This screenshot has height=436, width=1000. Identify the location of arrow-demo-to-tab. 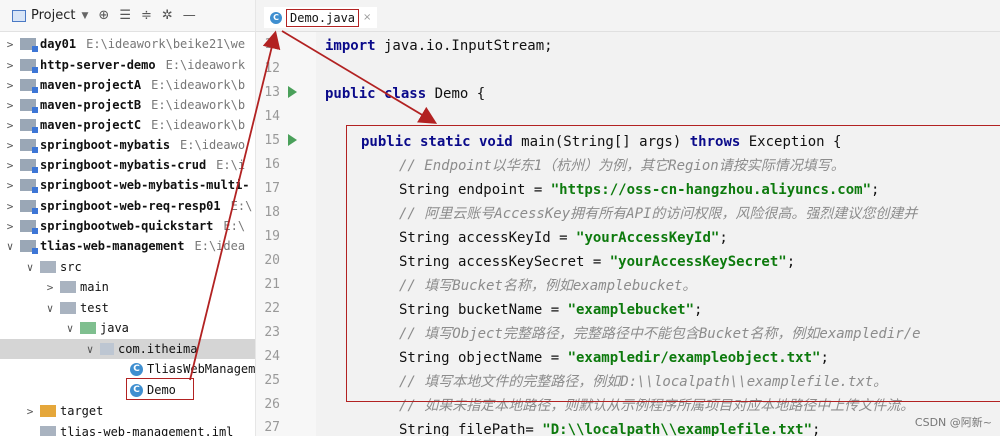
(235, 205).